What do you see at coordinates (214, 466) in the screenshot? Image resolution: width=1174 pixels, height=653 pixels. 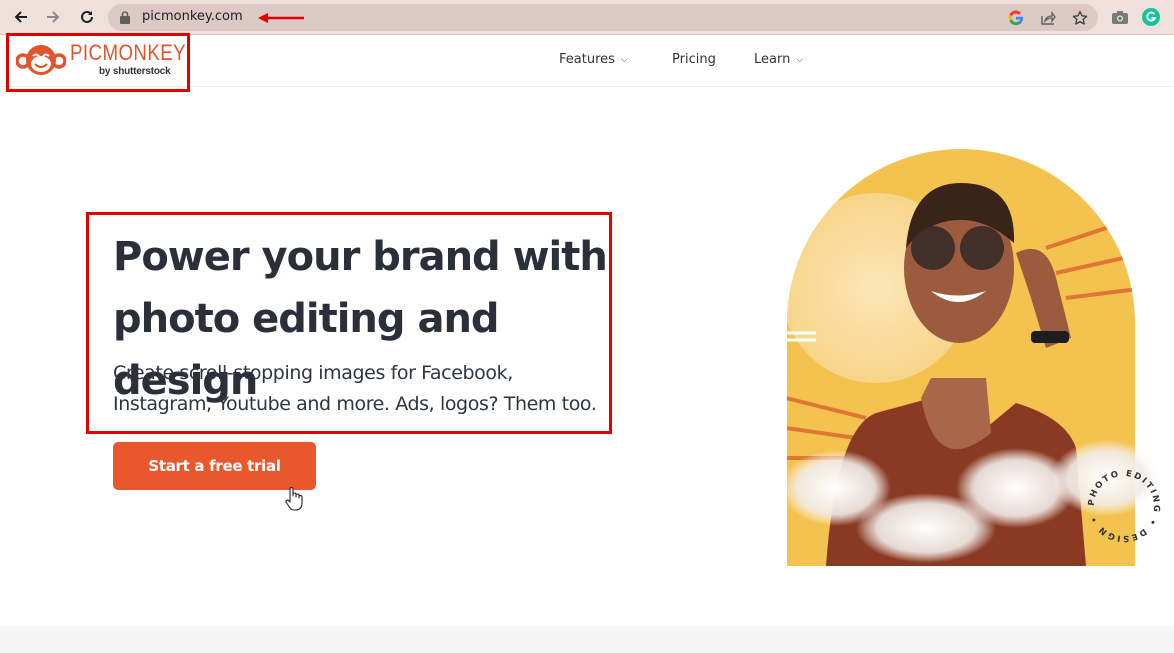 I see `start-free-trial-button: Start a free trial` at bounding box center [214, 466].